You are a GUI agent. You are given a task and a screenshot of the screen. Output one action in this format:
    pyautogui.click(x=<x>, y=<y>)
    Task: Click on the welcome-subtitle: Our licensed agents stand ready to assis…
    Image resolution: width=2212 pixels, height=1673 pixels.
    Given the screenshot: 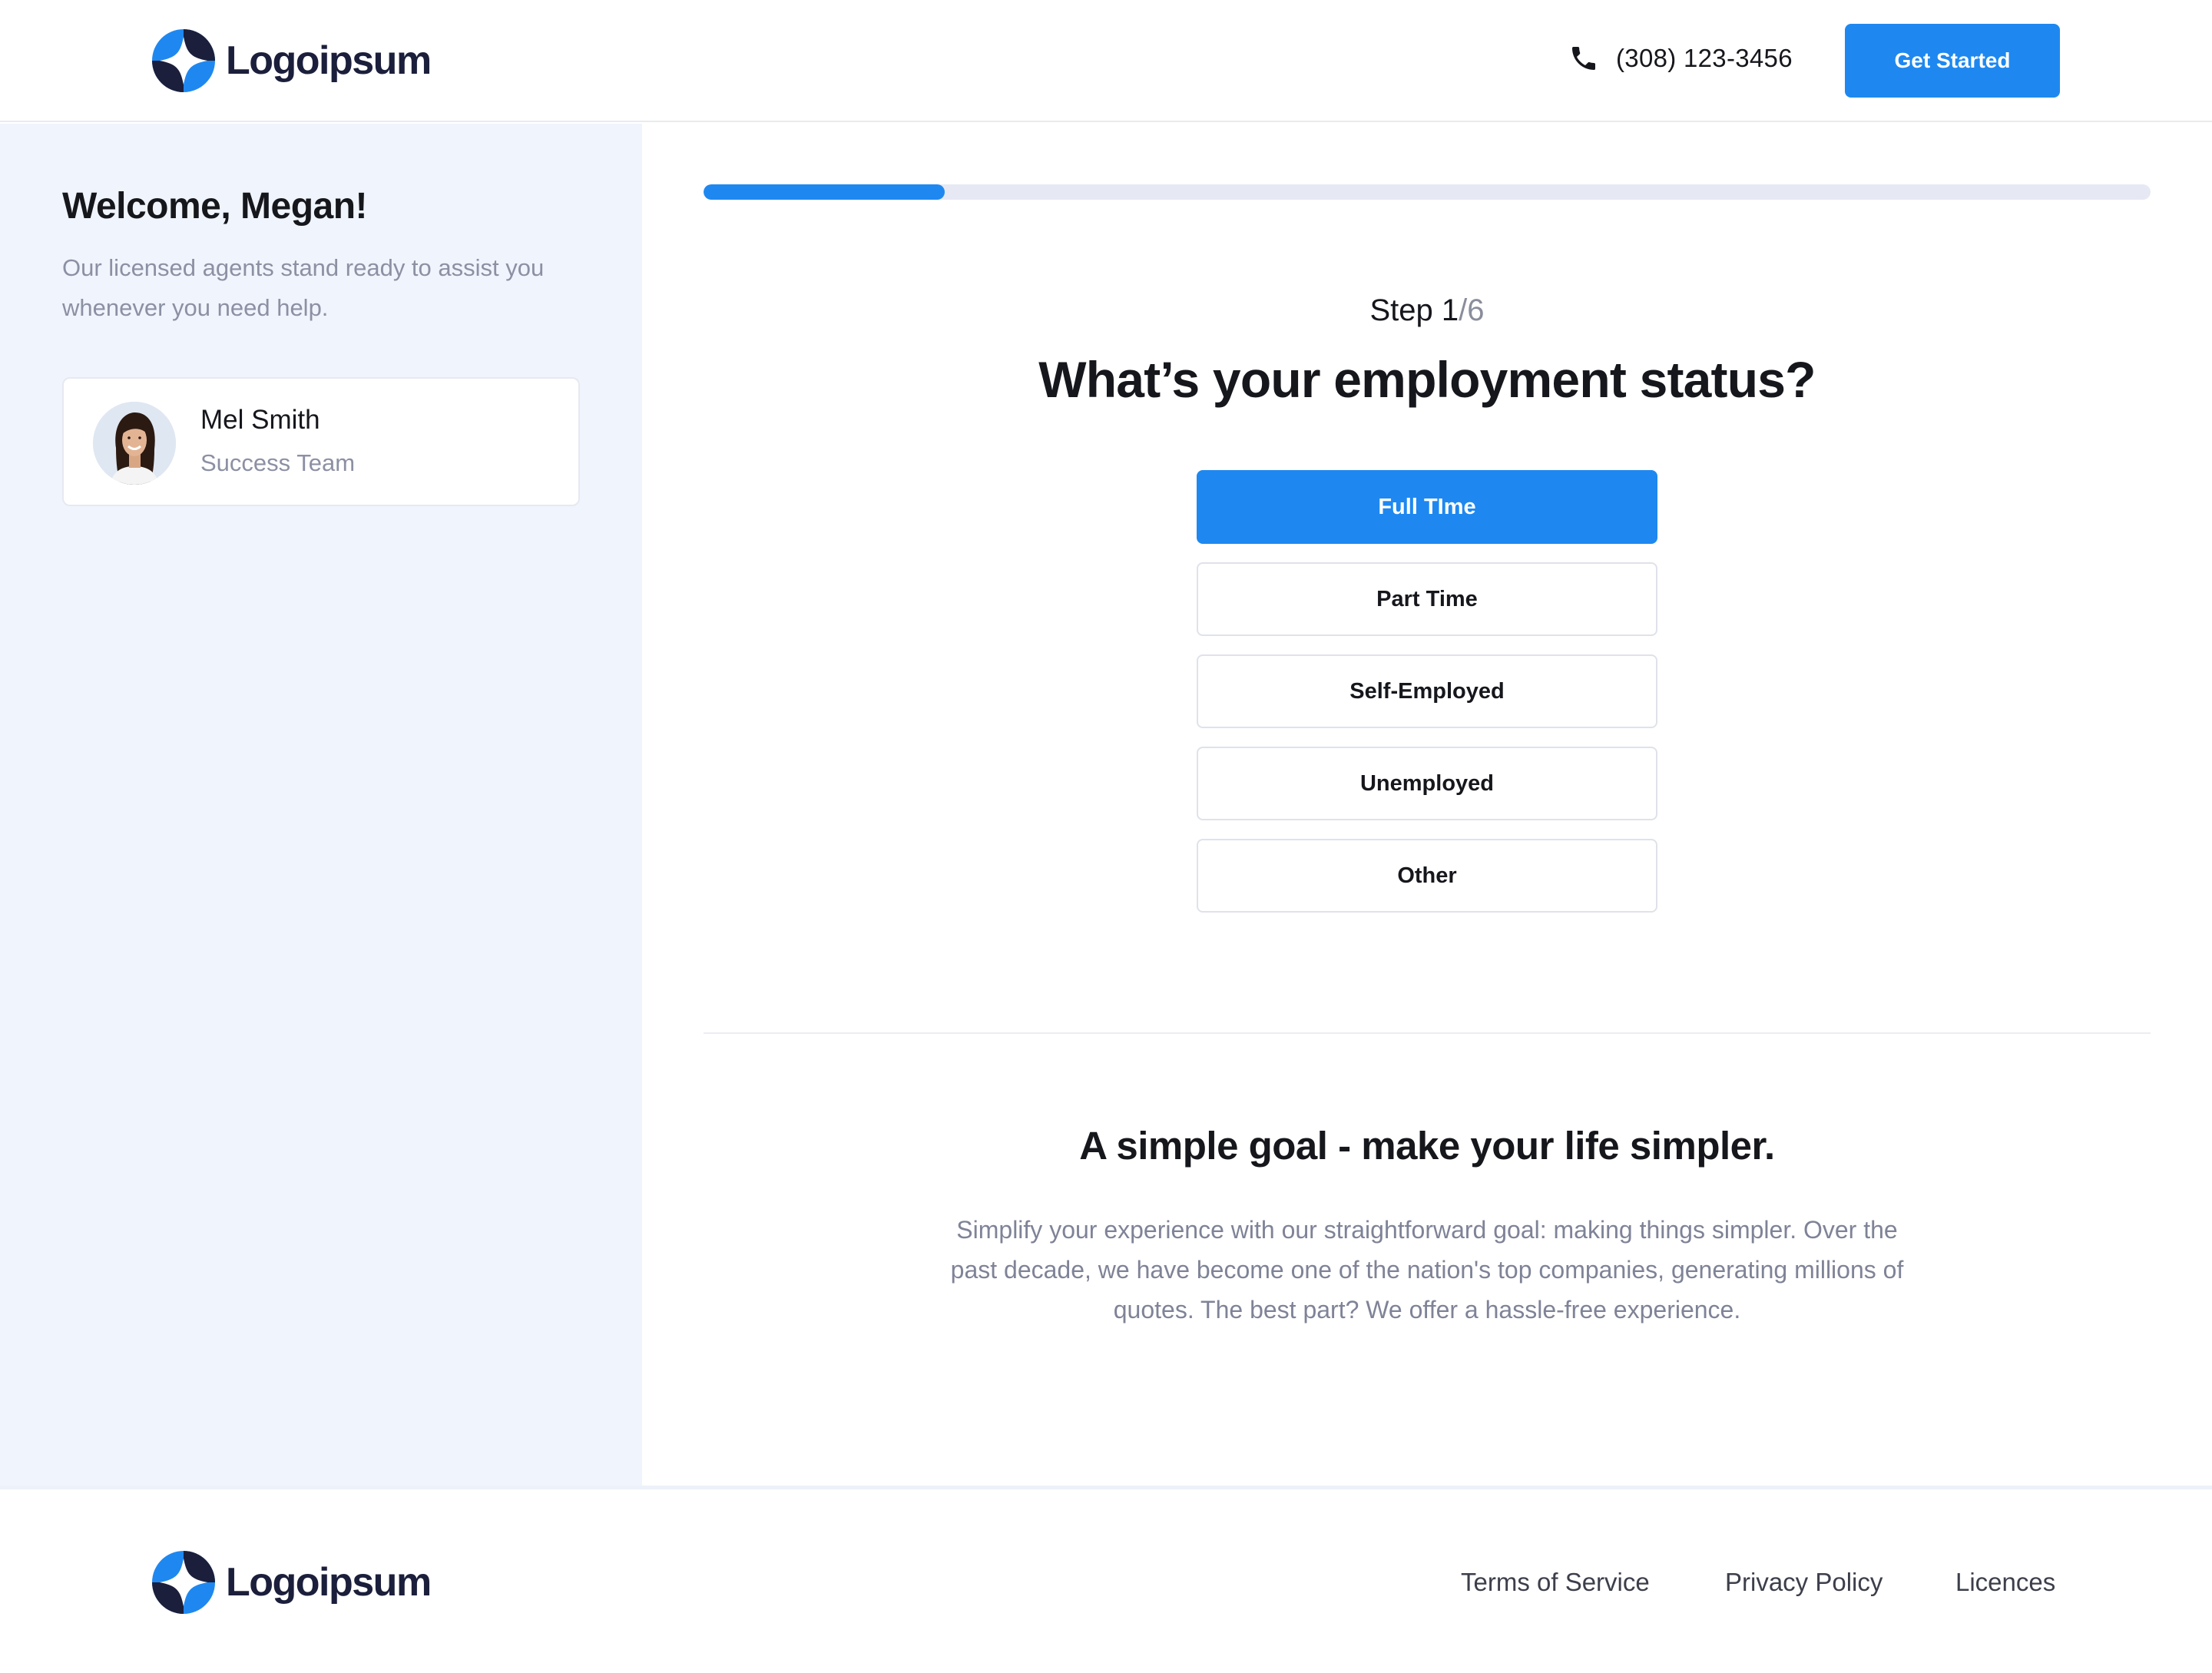 What is the action you would take?
    pyautogui.click(x=303, y=287)
    